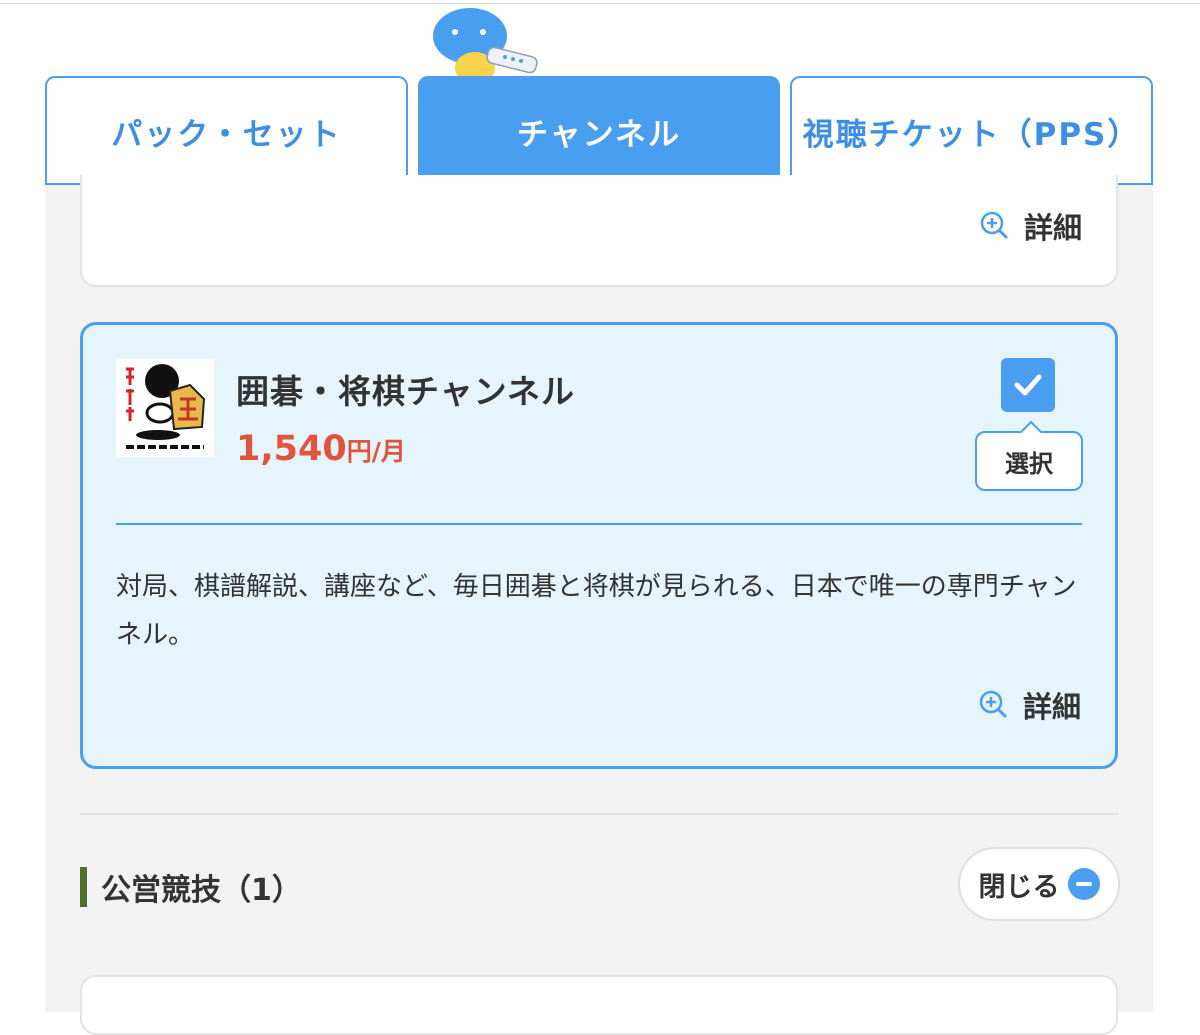  What do you see at coordinates (600, 3) in the screenshot?
I see `top-border` at bounding box center [600, 3].